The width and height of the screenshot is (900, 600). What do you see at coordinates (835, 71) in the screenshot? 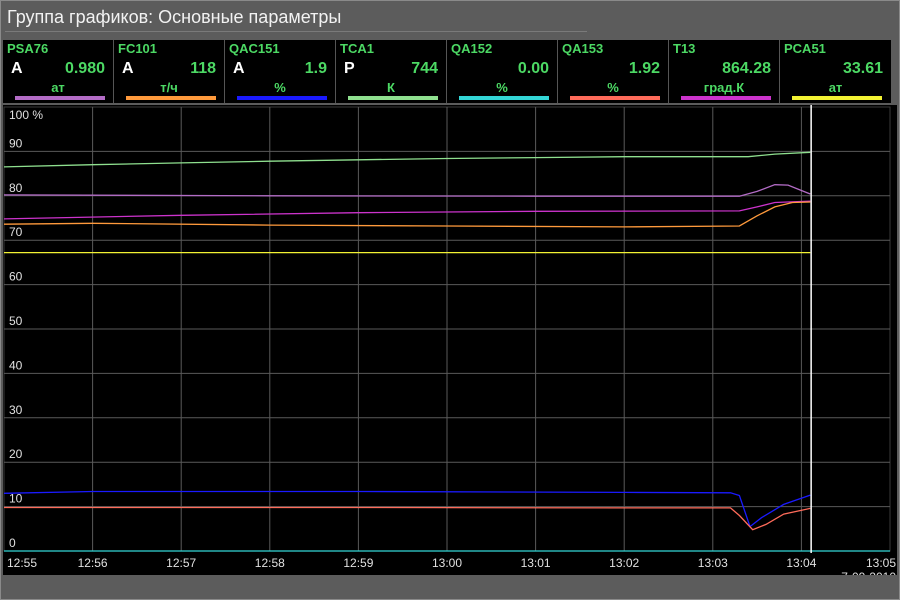
I see `param-pca51: PCA51 33.61 ат` at bounding box center [835, 71].